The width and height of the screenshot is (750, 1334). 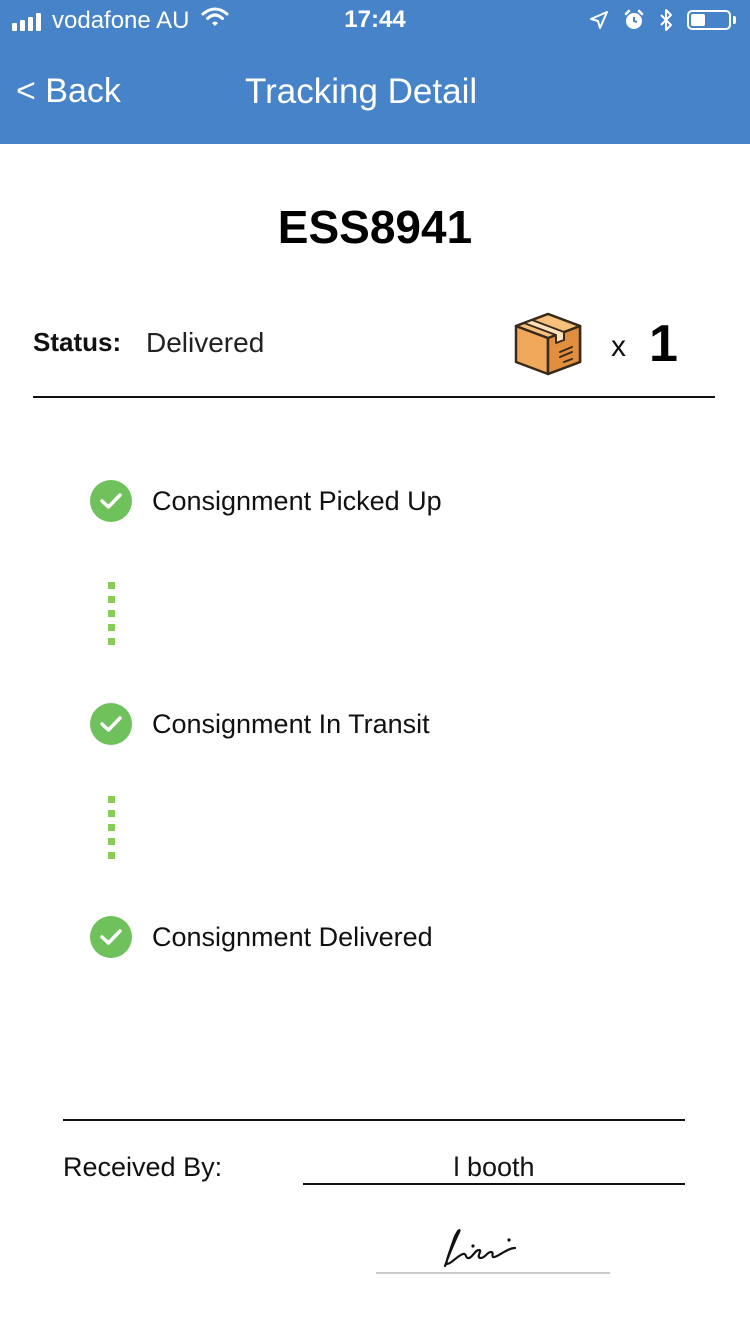 What do you see at coordinates (618, 346) in the screenshot?
I see `quantity-multiplier: x` at bounding box center [618, 346].